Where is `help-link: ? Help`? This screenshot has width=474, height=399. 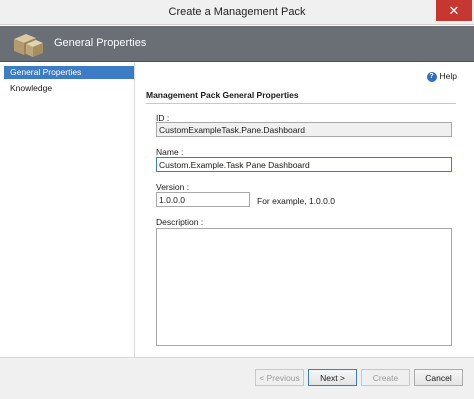 help-link: ? Help is located at coordinates (441, 77).